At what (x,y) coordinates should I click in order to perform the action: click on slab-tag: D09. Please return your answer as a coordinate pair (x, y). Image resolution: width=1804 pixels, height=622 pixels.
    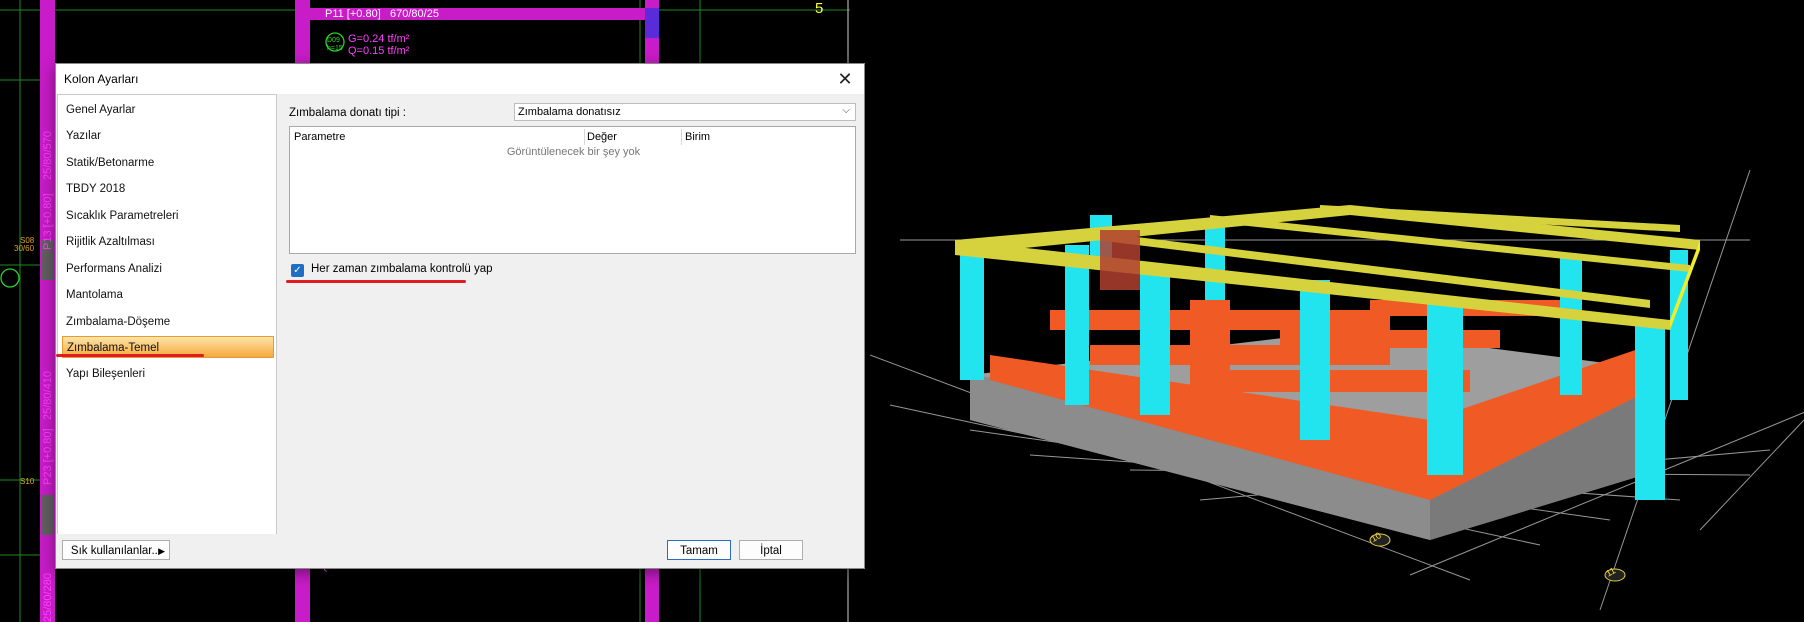
    Looking at the image, I should click on (333, 40).